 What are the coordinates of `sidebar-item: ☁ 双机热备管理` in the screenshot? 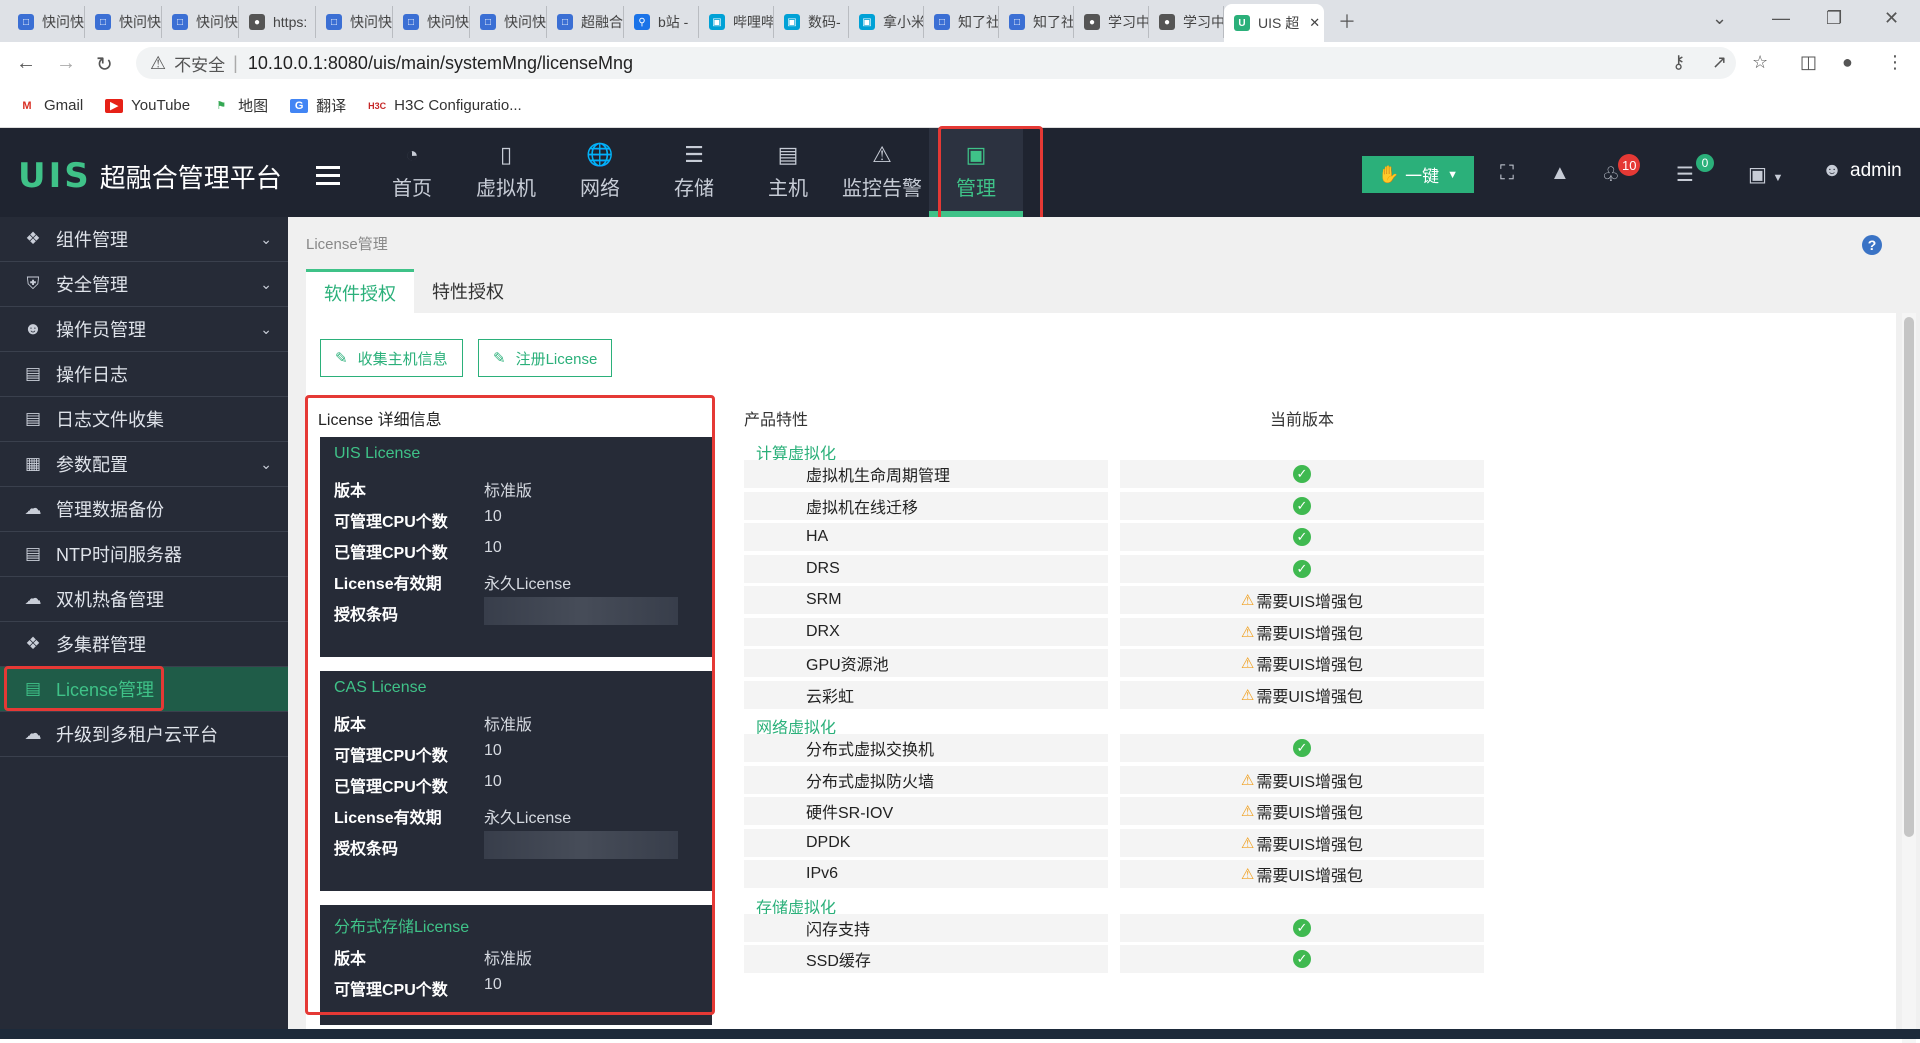 It's located at (144, 599).